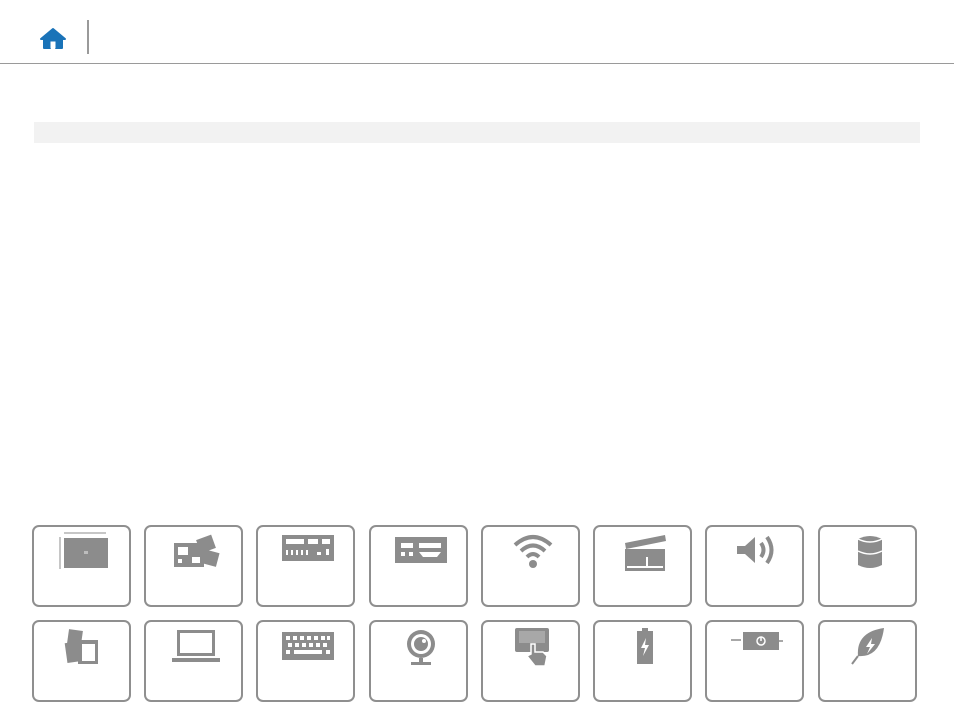  Describe the element at coordinates (870, 552) in the screenshot. I see `storage-cylinder-icon` at that location.